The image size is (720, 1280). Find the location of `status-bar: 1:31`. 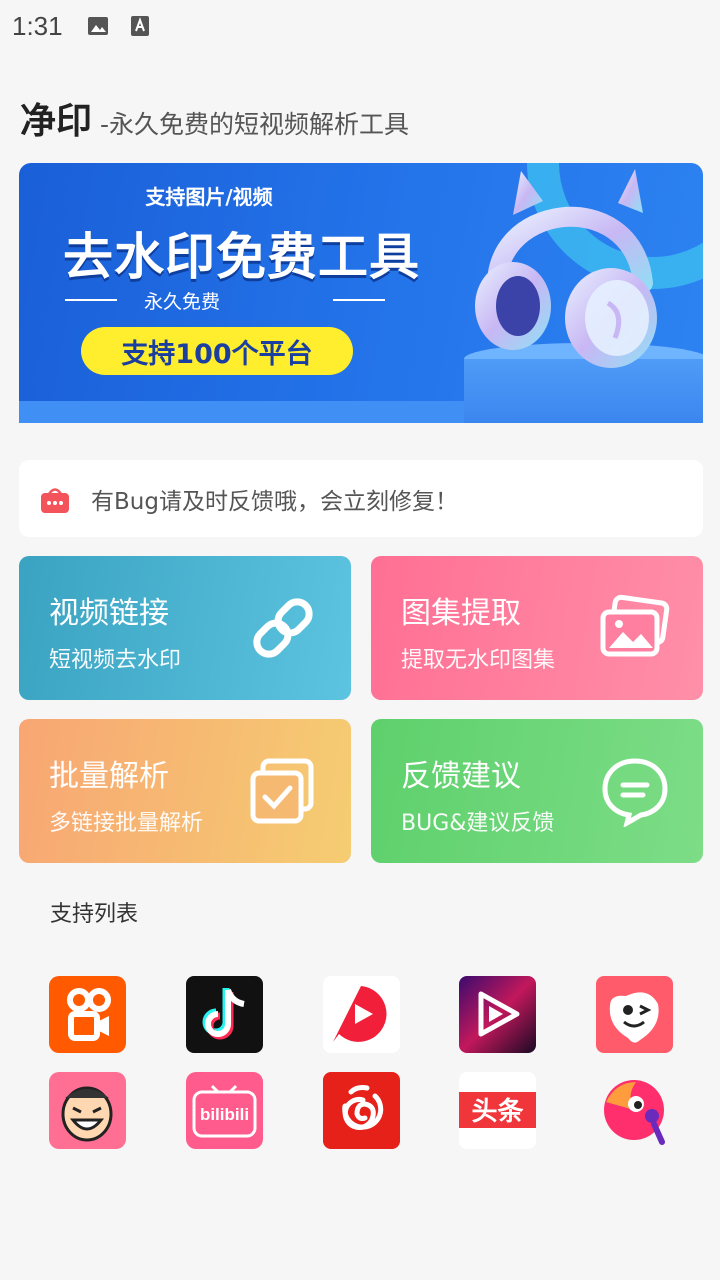

status-bar: 1:31 is located at coordinates (360, 26).